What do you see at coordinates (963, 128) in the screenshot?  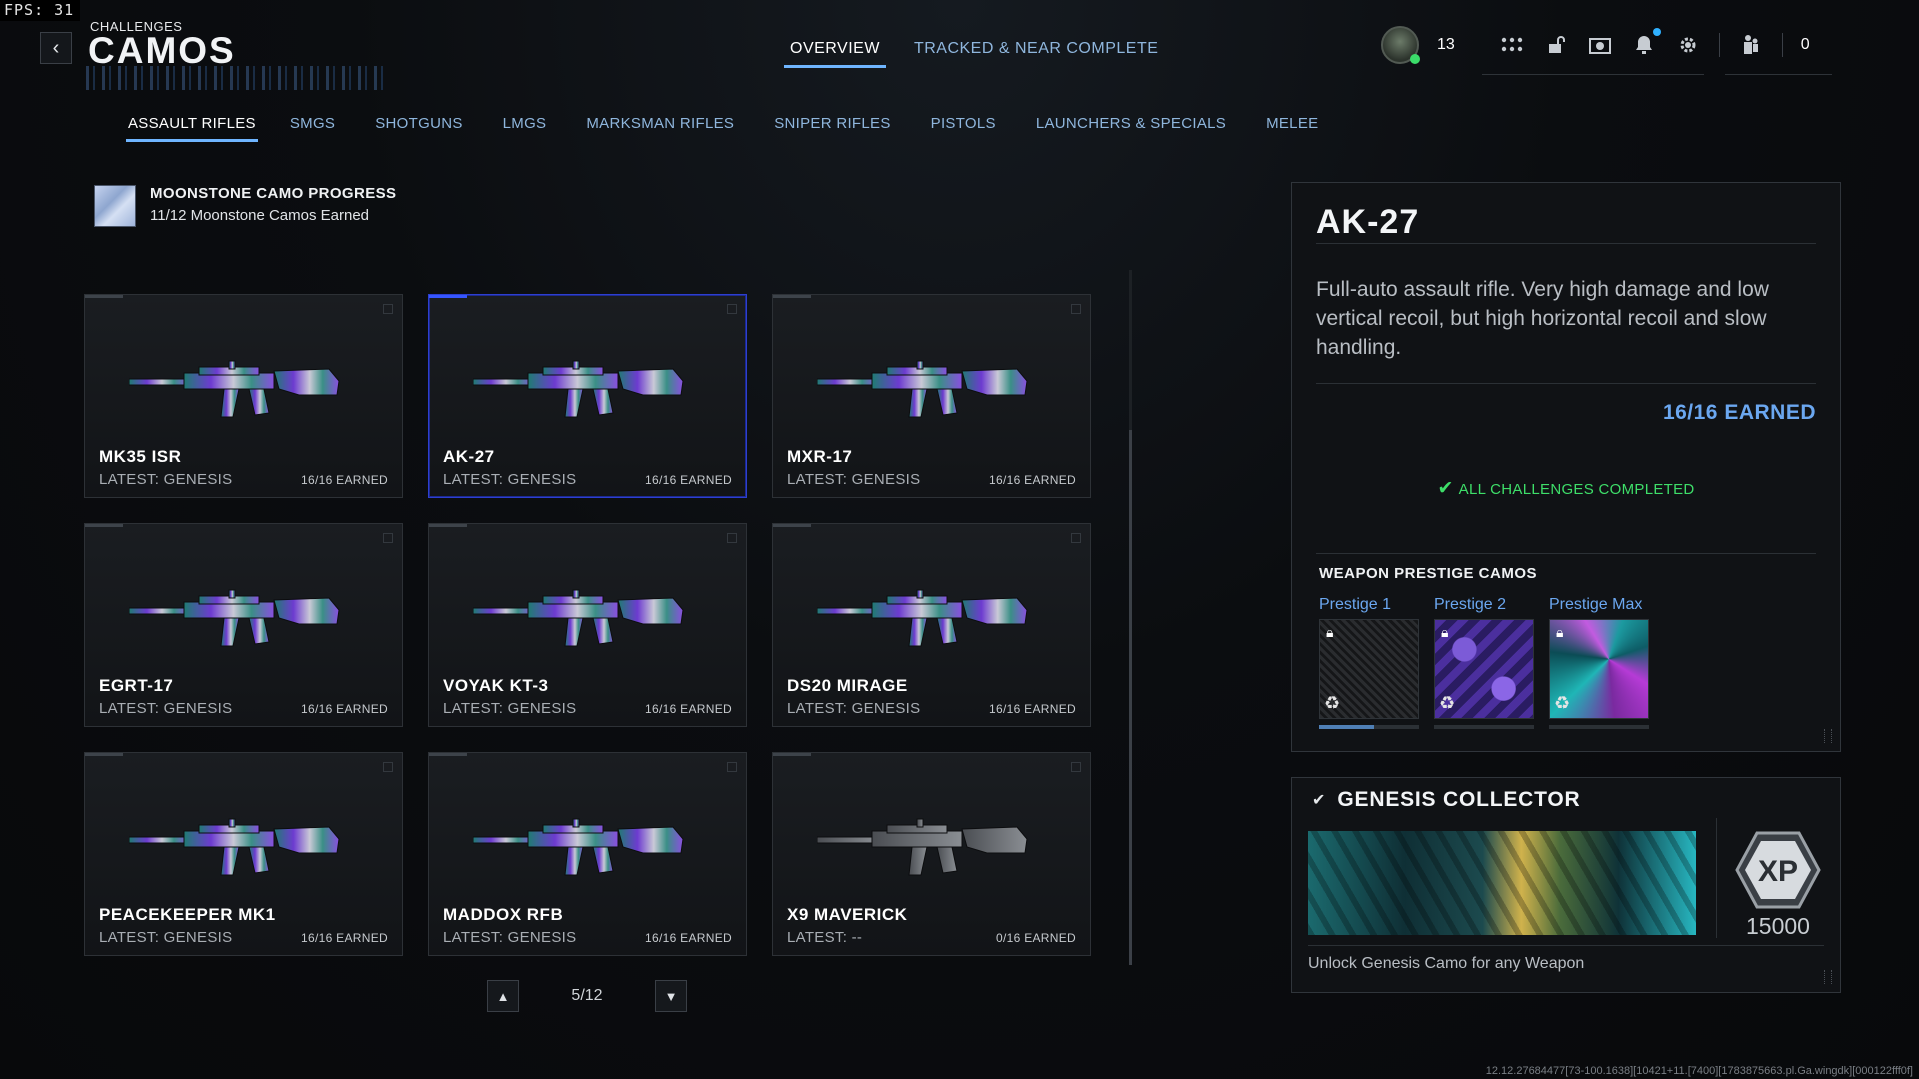 I see `tab-pistols: PISTOLS` at bounding box center [963, 128].